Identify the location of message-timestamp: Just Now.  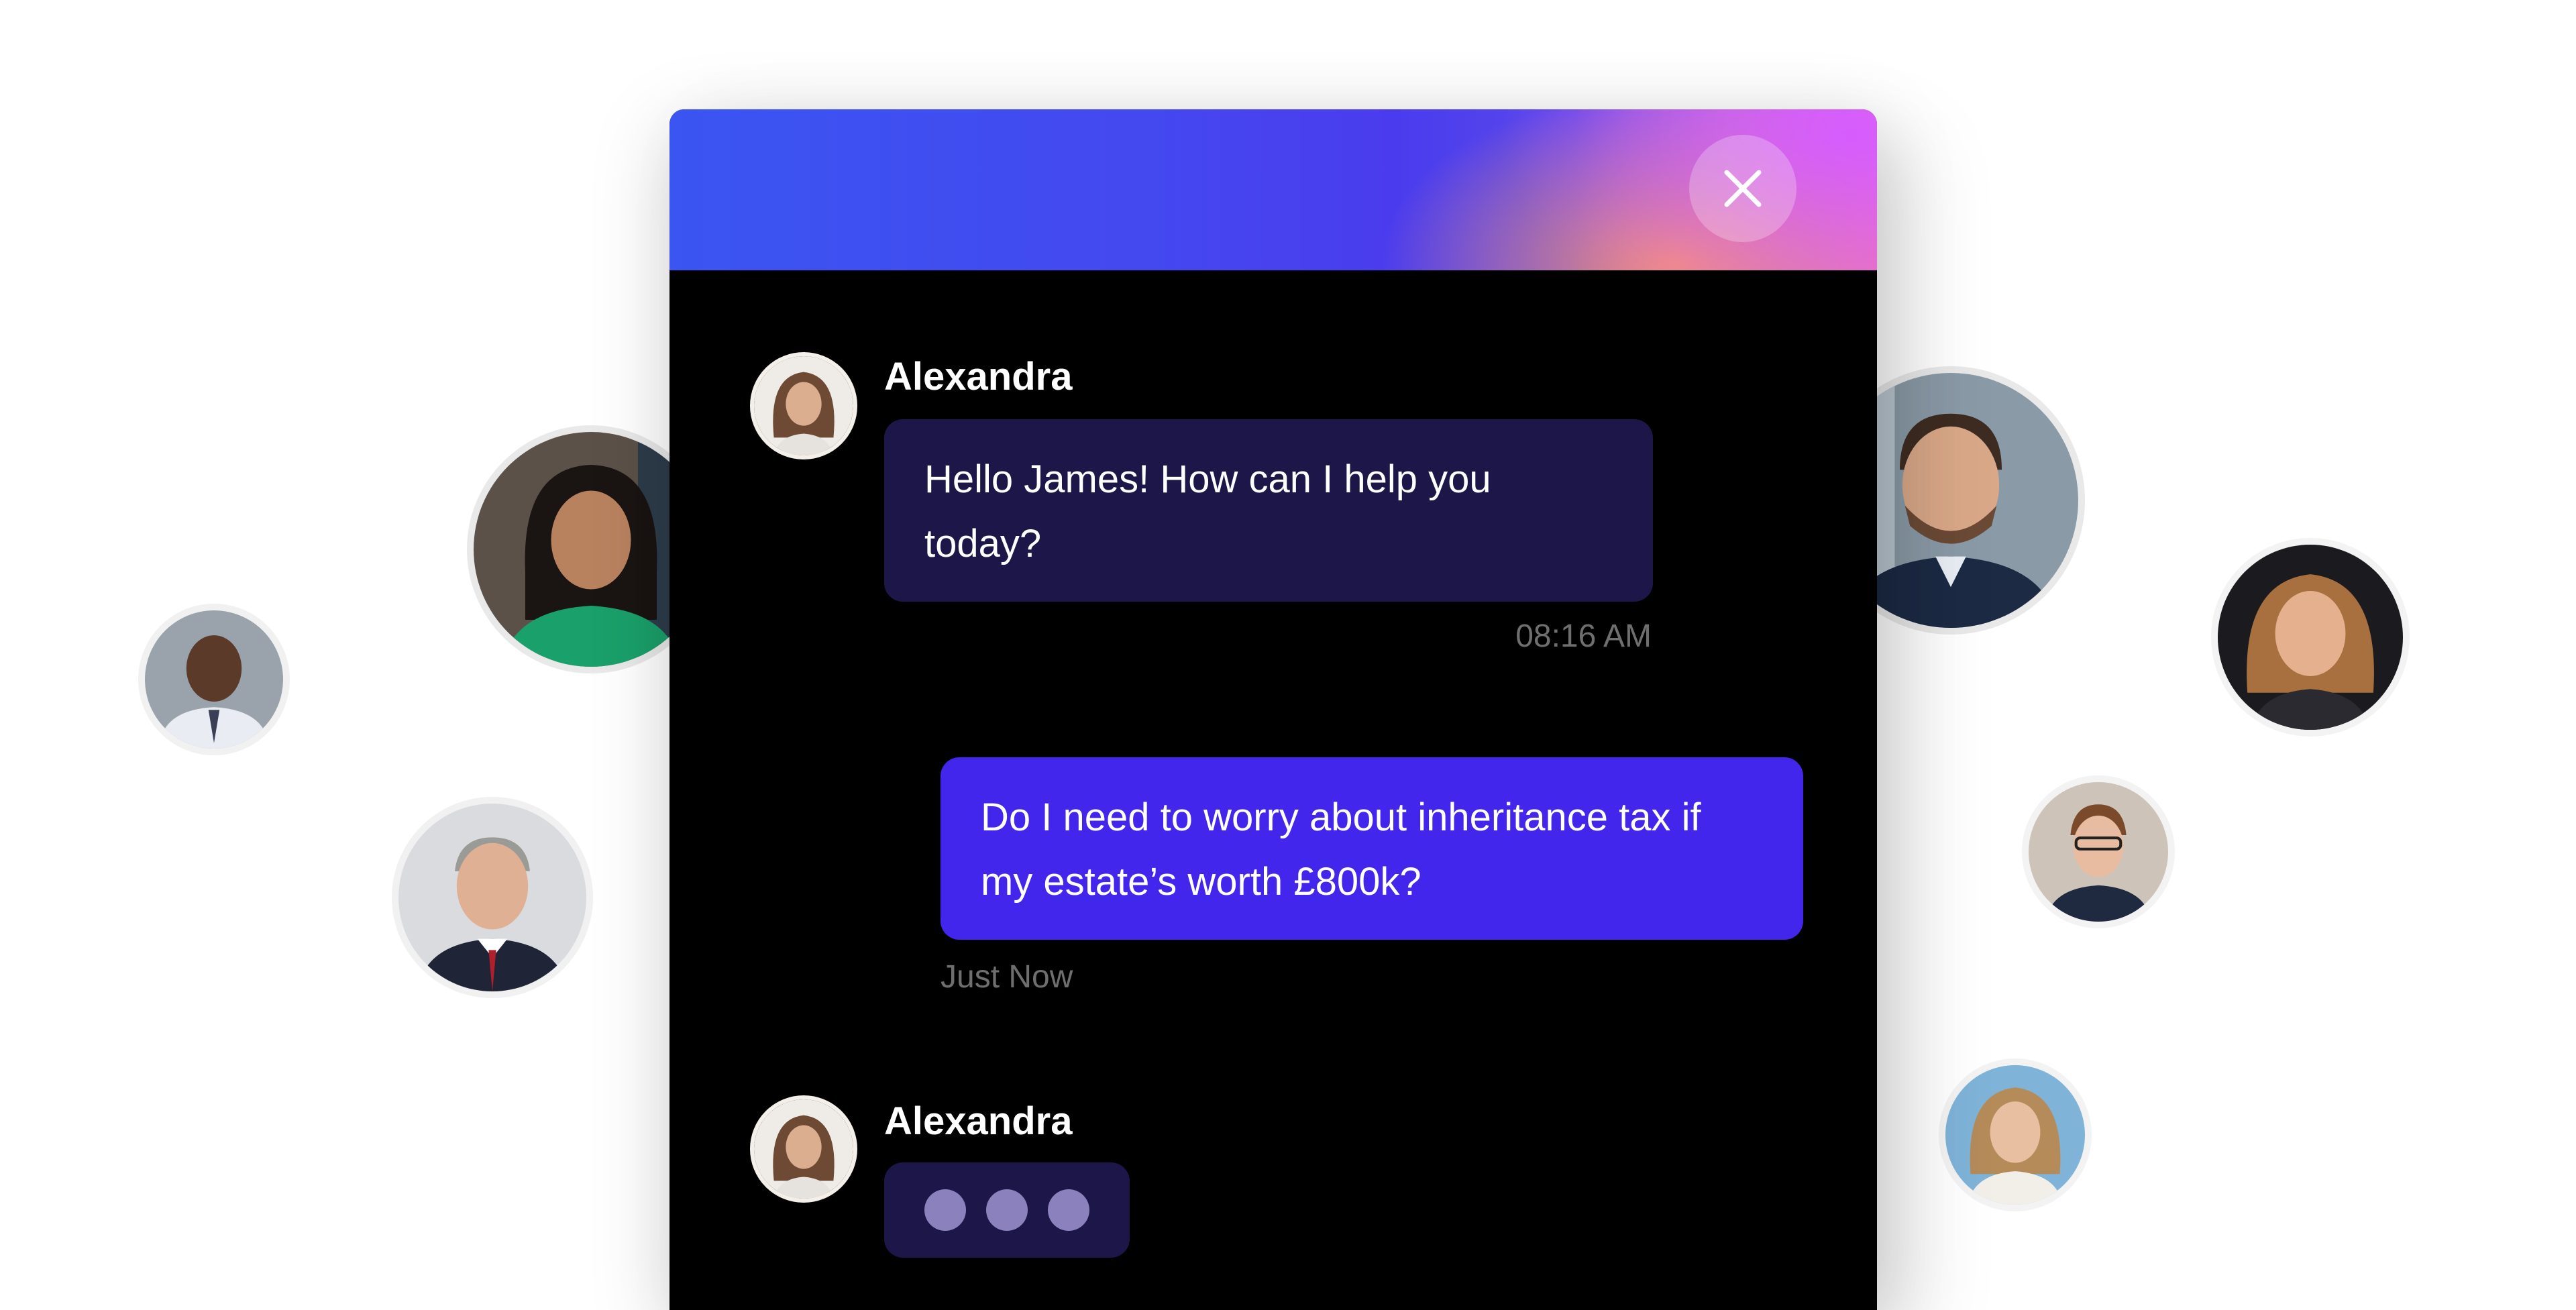
(1007, 977).